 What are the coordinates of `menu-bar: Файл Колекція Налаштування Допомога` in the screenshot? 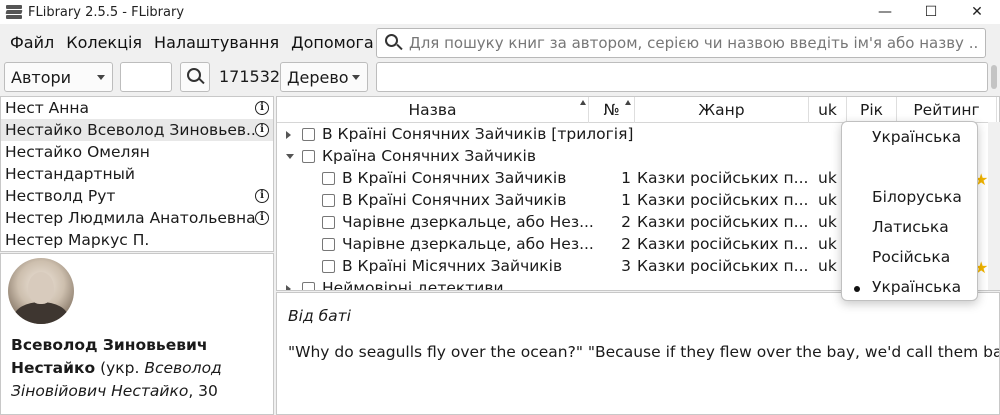 It's located at (189, 42).